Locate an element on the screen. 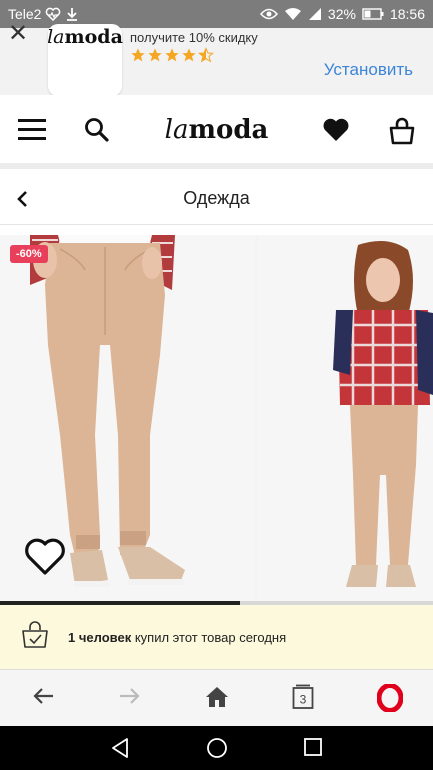 This screenshot has height=770, width=433. category-header: Одежда is located at coordinates (216, 200).